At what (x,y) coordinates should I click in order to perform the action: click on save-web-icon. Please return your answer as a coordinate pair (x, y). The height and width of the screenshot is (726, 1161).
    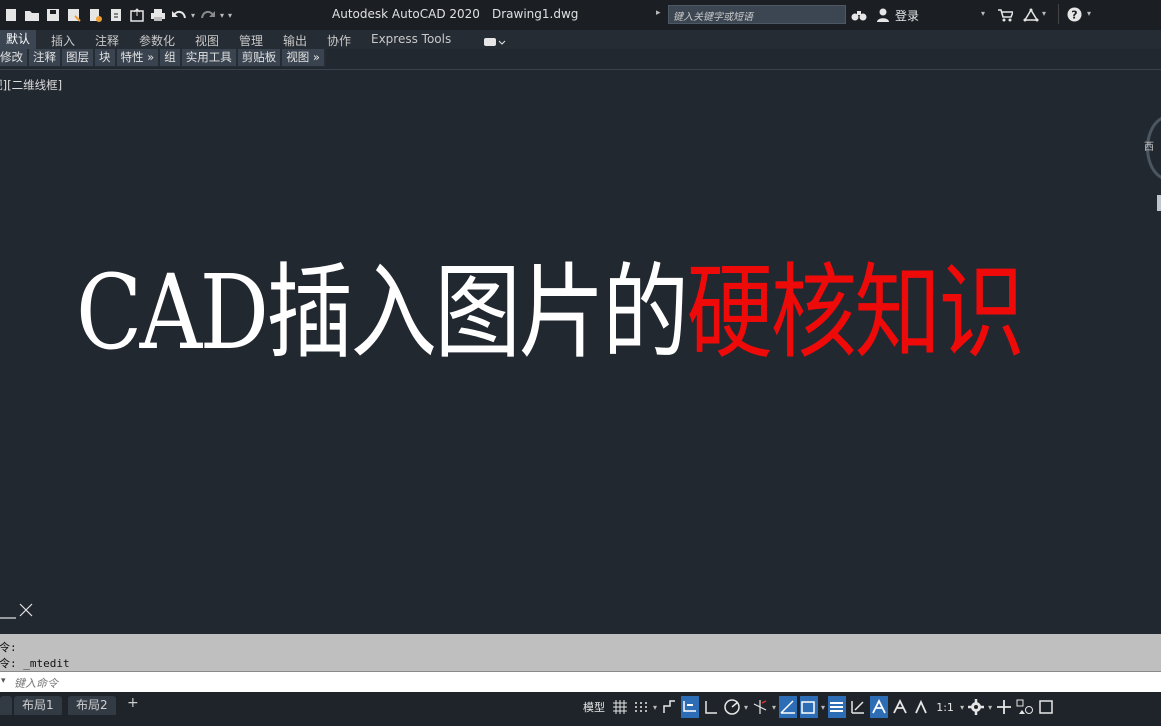
    Looking at the image, I should click on (116, 15).